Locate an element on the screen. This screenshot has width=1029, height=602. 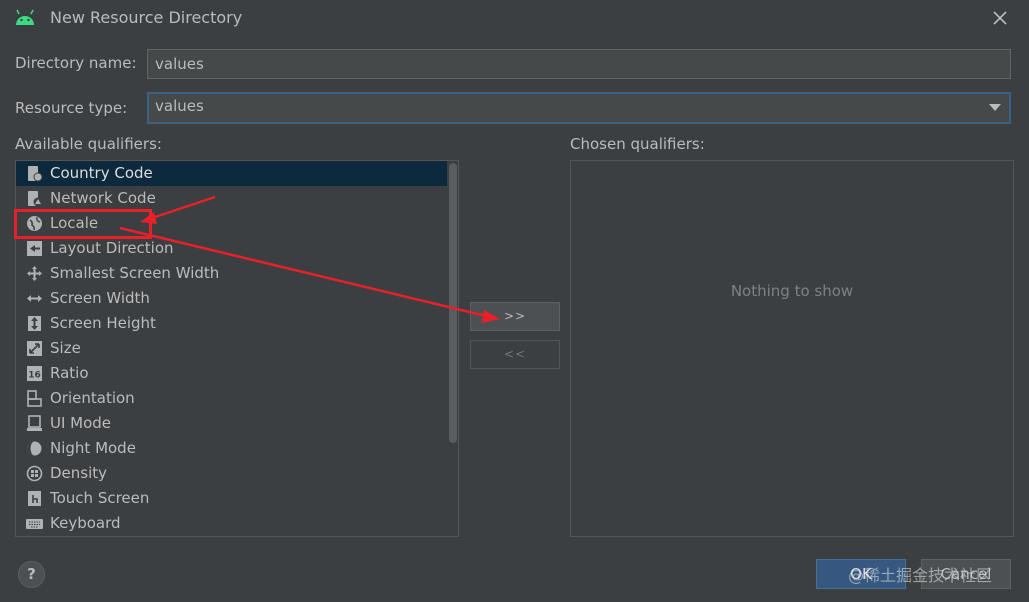
qualifier-label: Night Mode is located at coordinates (93, 448).